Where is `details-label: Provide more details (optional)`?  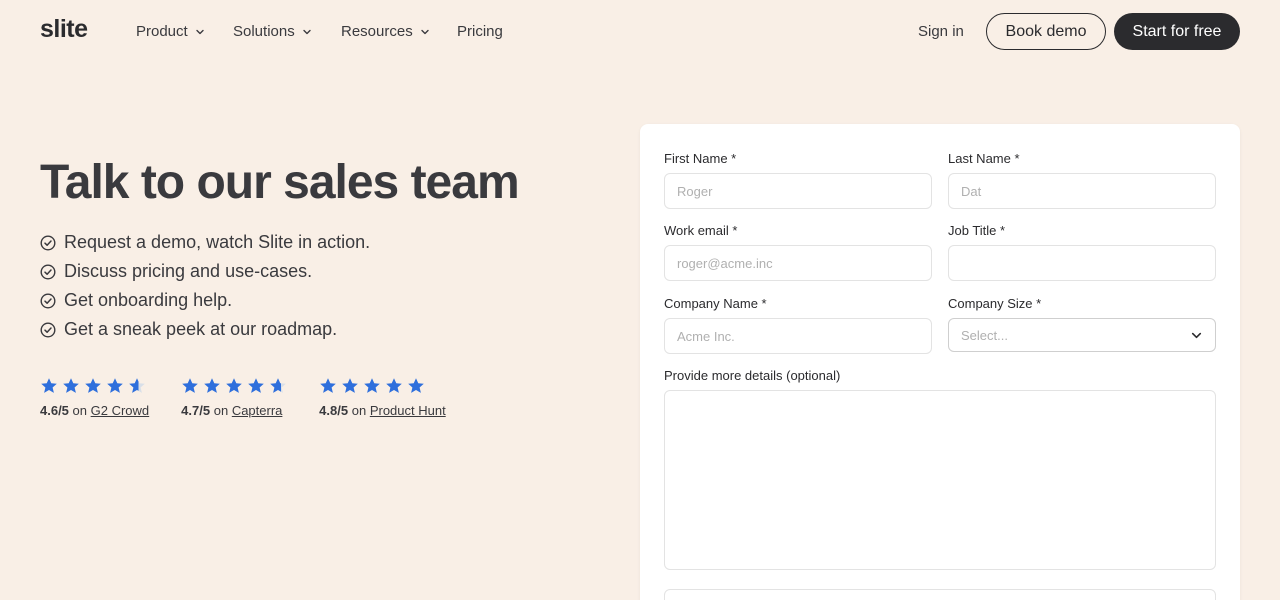 details-label: Provide more details (optional) is located at coordinates (752, 375).